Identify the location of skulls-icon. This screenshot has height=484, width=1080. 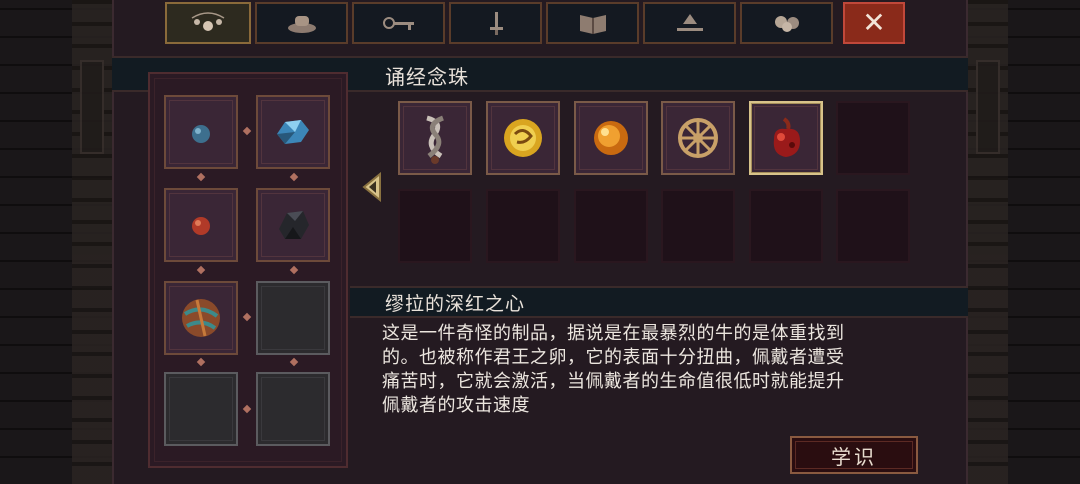
(786, 24).